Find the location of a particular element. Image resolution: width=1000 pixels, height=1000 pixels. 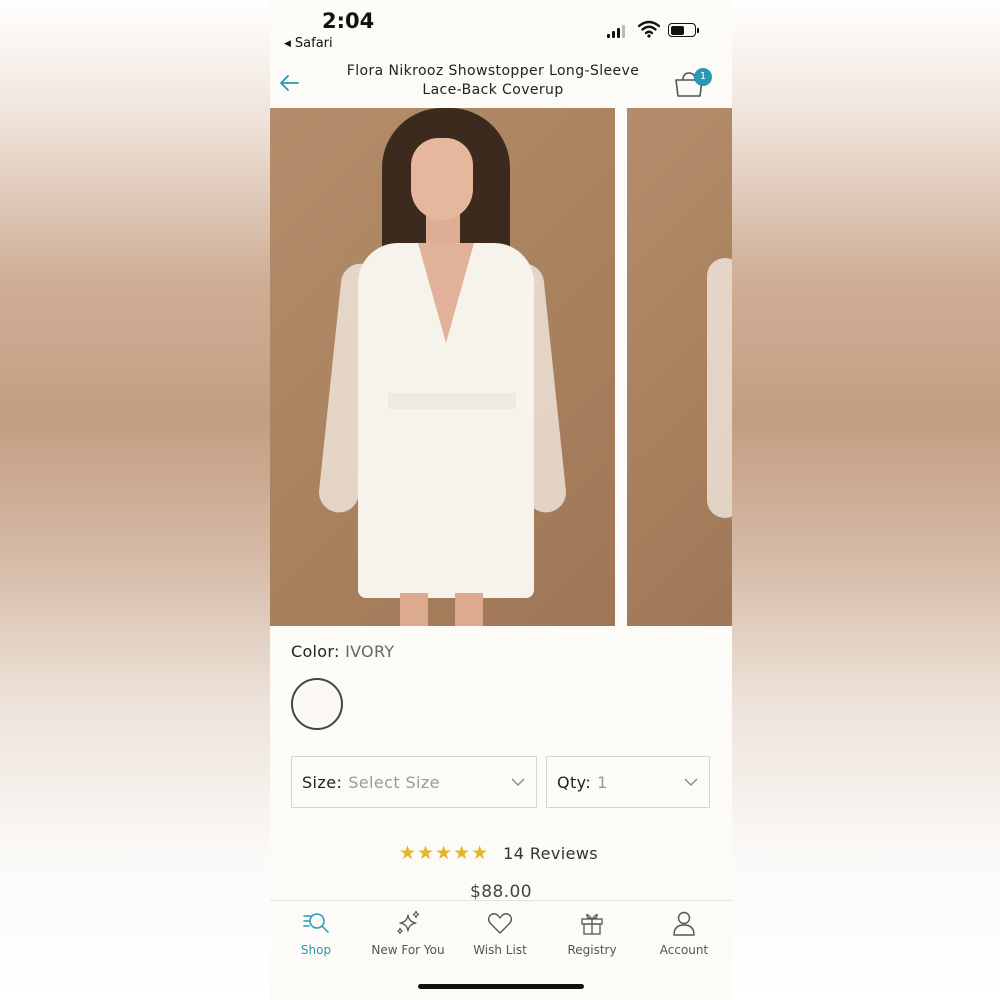

size-select: Size: Select Size is located at coordinates (414, 782).